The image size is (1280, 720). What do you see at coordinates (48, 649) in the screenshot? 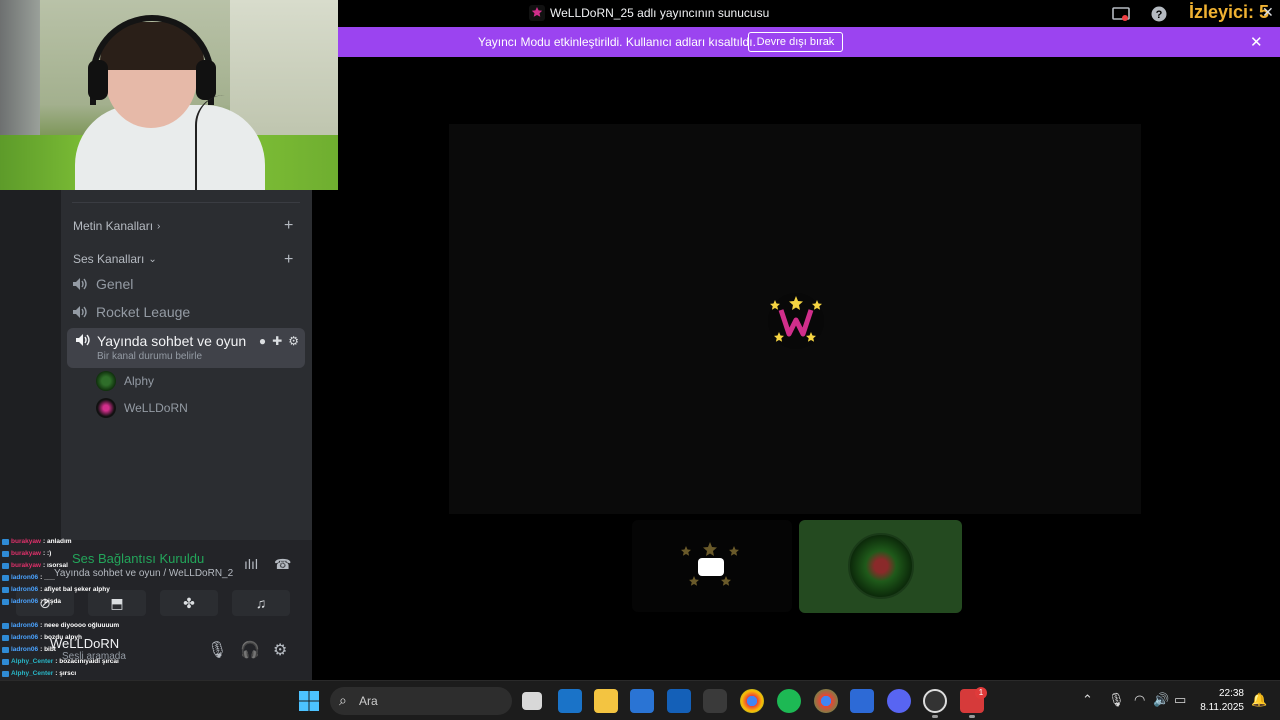
I see `chat-text: : bibt` at bounding box center [48, 649].